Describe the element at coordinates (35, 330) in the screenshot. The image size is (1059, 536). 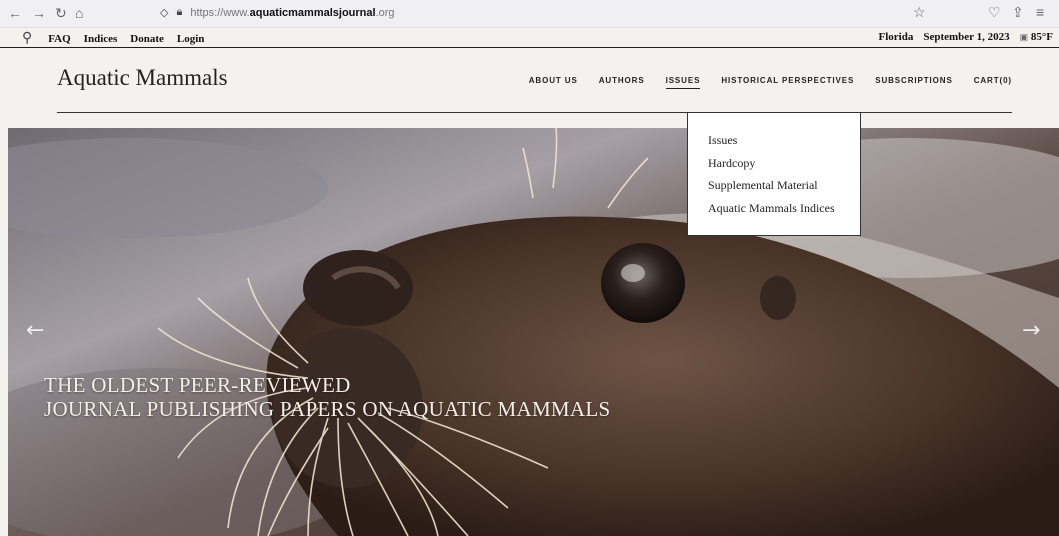
I see `chevron-left-icon: ←` at that location.